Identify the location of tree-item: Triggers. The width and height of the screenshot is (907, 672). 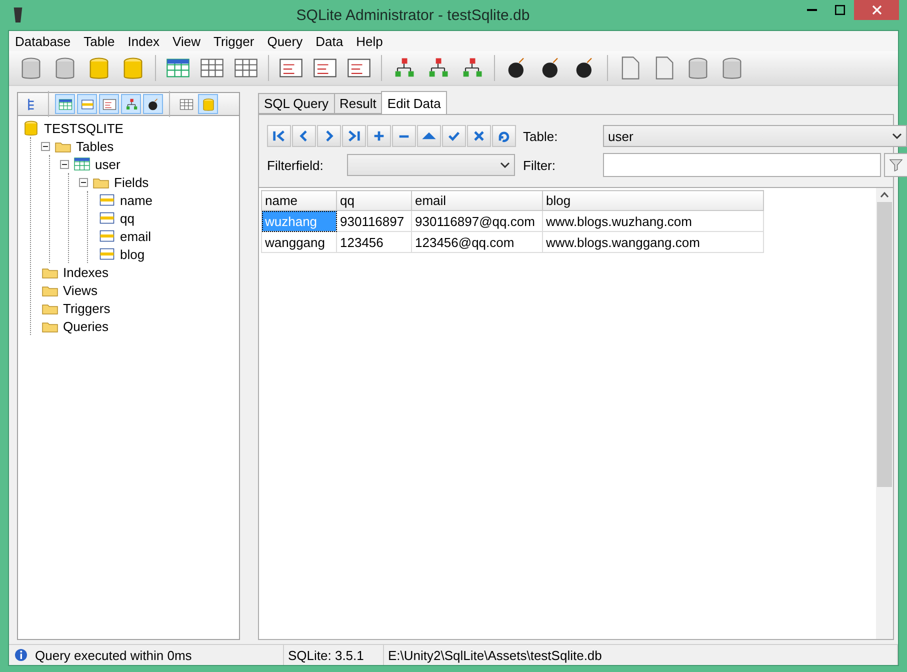
(86, 308).